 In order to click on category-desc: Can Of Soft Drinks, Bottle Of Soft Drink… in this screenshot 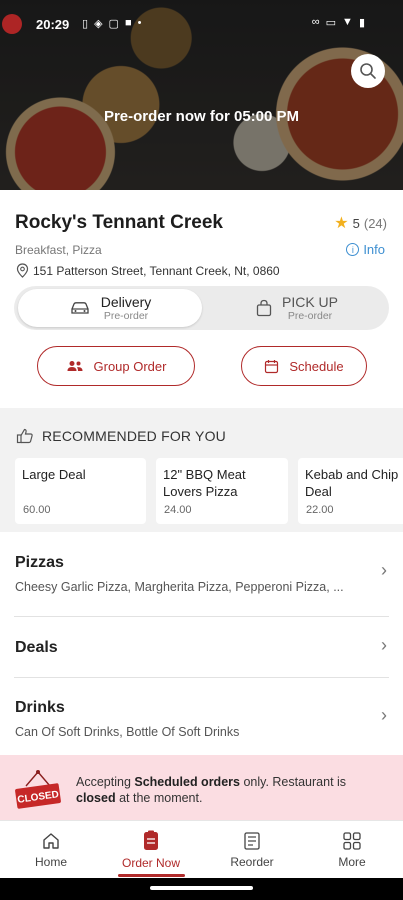, I will do `click(127, 732)`.